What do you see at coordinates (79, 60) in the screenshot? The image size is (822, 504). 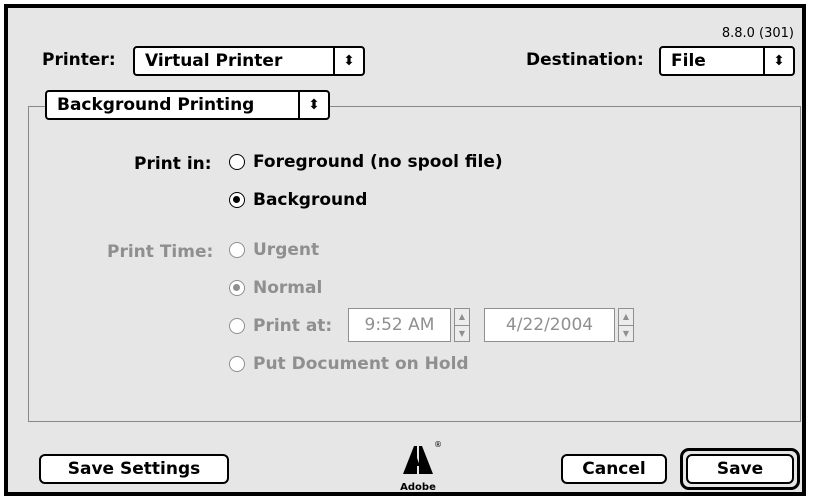 I see `printer-label: Printer:` at bounding box center [79, 60].